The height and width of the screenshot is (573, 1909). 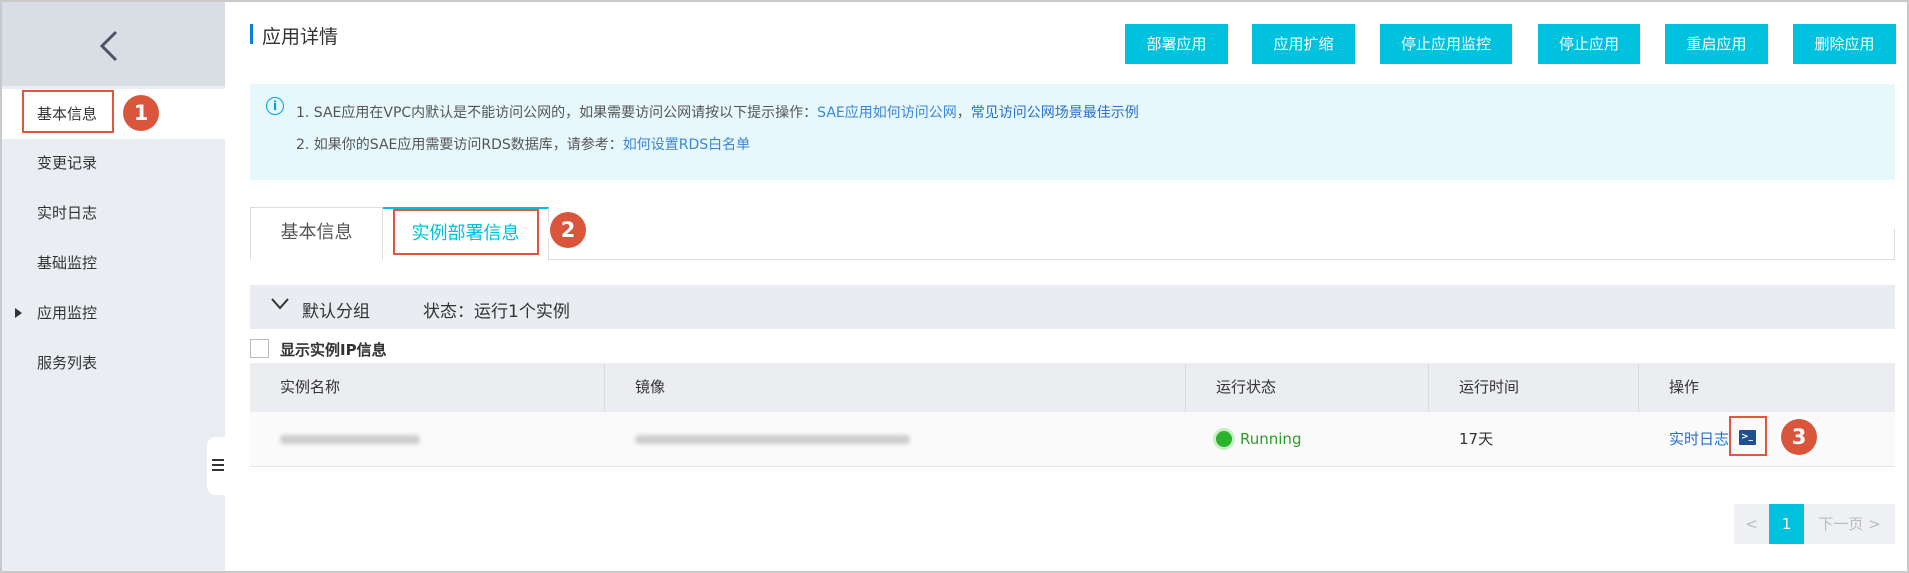 I want to click on notice-line-2: 2. 如果你的SAE应用需要访问RDS数据库，请参考：如何设置RDS白名单, so click(x=523, y=144).